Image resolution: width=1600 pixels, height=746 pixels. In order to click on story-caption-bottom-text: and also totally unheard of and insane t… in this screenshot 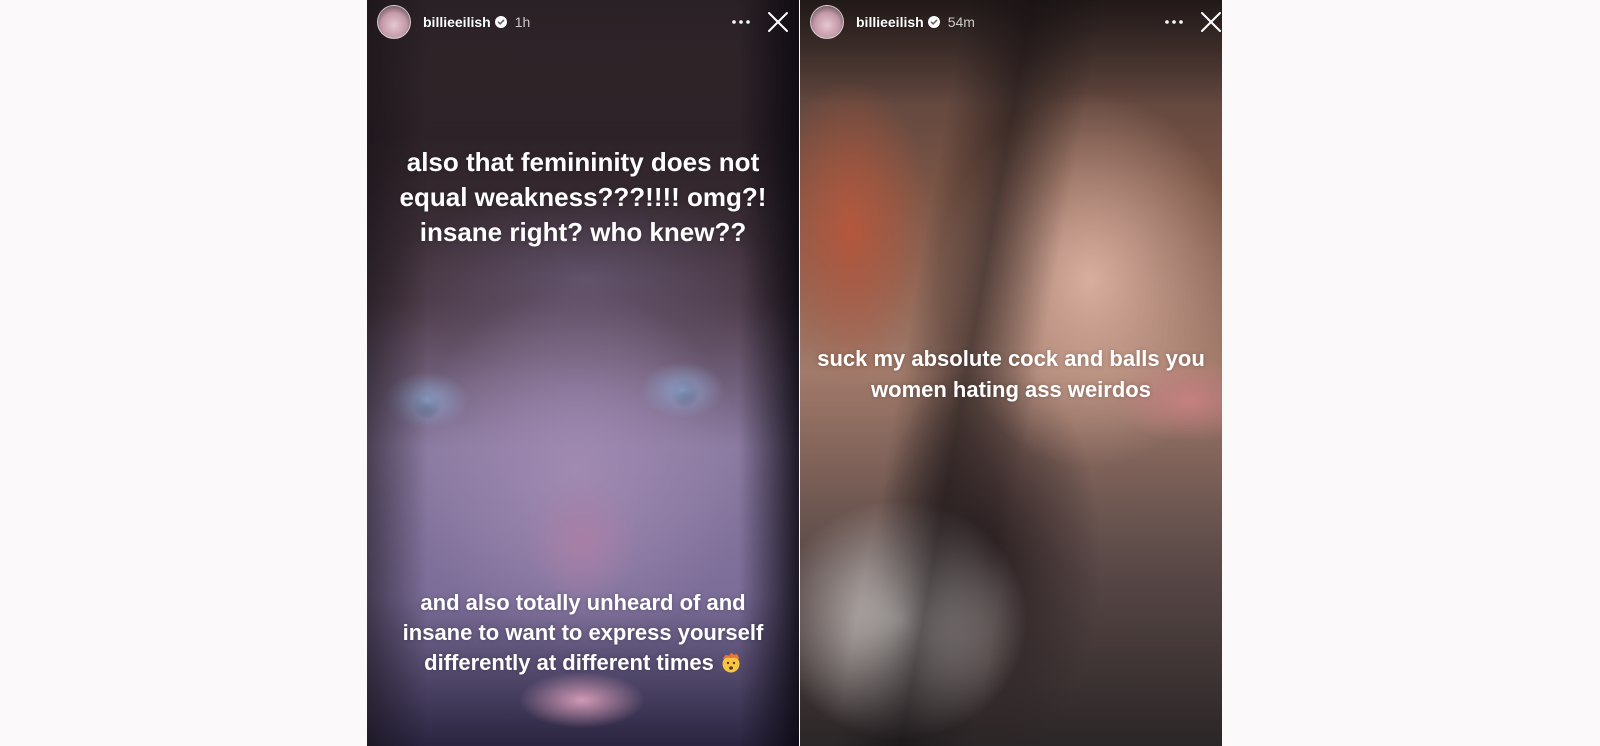, I will do `click(583, 632)`.